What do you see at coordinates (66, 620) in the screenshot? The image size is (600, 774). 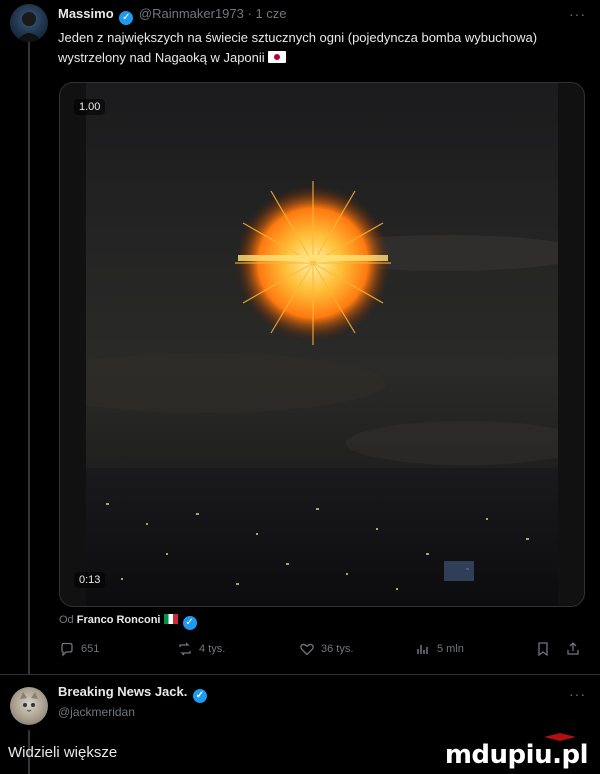 I see `credit-prefix: Od` at bounding box center [66, 620].